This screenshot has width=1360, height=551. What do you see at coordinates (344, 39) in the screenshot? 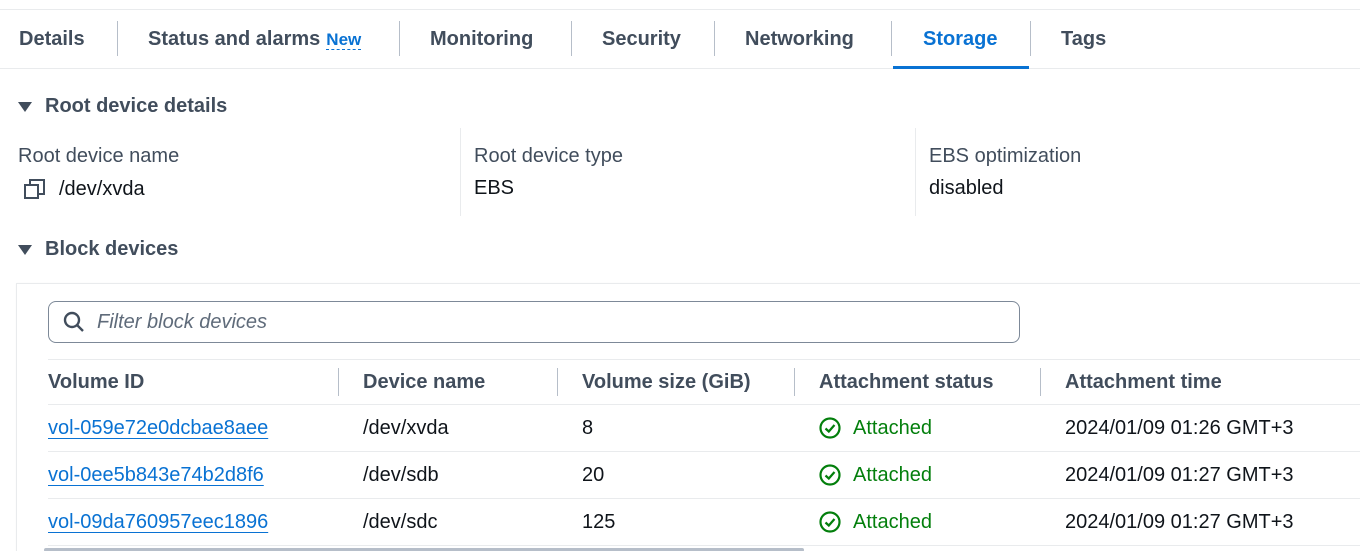
I see `new-badge: New` at bounding box center [344, 39].